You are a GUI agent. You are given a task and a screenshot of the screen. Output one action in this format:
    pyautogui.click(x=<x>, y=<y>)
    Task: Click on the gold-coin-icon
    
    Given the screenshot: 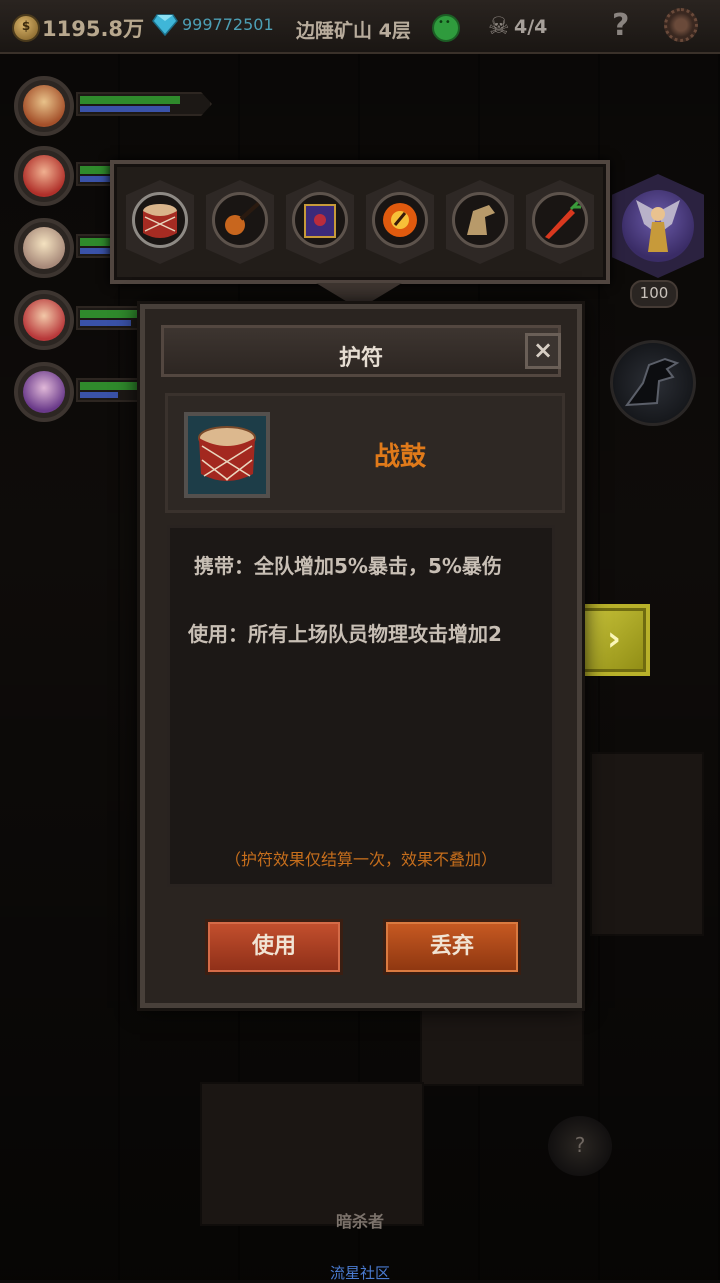 What is the action you would take?
    pyautogui.click(x=26, y=28)
    